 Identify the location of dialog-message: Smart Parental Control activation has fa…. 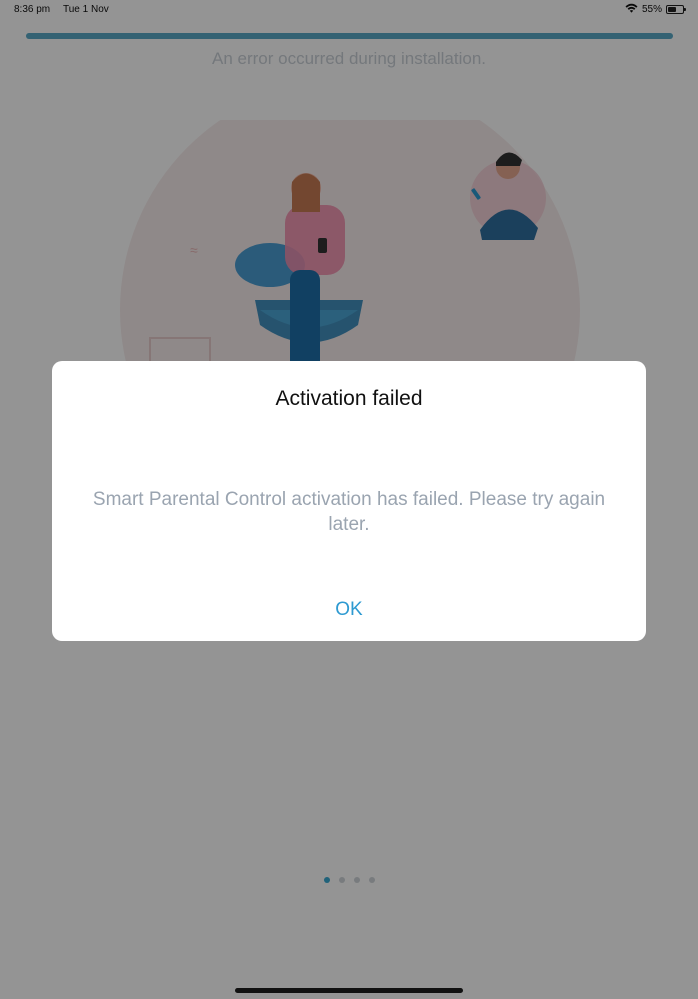
(349, 512).